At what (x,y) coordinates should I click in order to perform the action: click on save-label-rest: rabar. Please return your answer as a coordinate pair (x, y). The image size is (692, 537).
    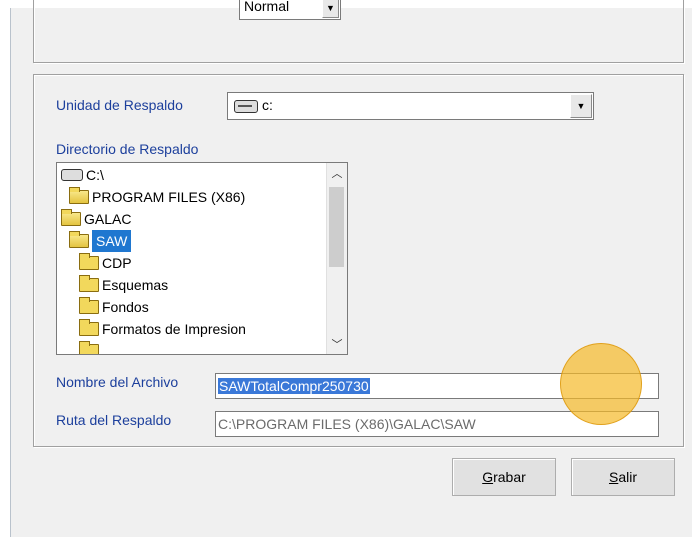
    Looking at the image, I should click on (509, 477).